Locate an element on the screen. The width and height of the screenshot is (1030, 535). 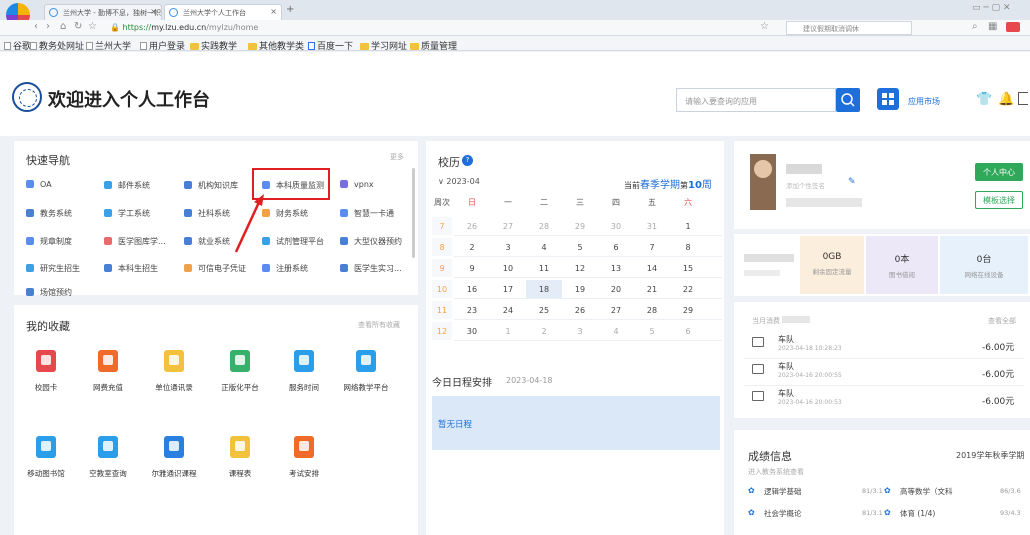
month-selector: ∨ 2023-04 is located at coordinates (459, 181).